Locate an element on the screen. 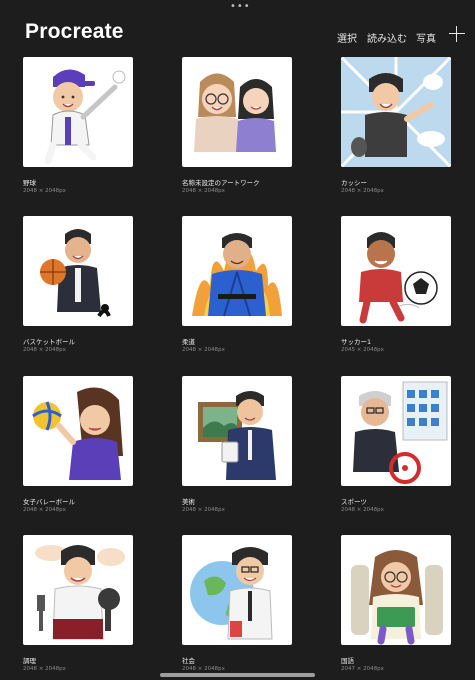 Image resolution: width=475 pixels, height=680 pixels. artwork-card: 柔道 2048 × 2048px is located at coordinates (237, 285).